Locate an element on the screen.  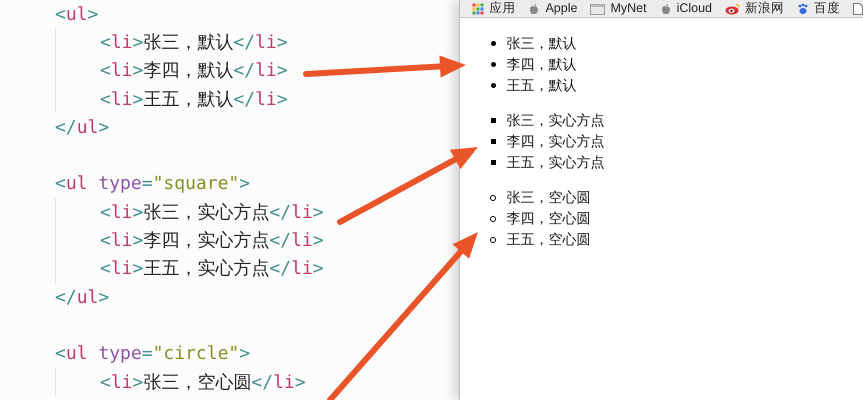
paw-icon is located at coordinates (803, 8).